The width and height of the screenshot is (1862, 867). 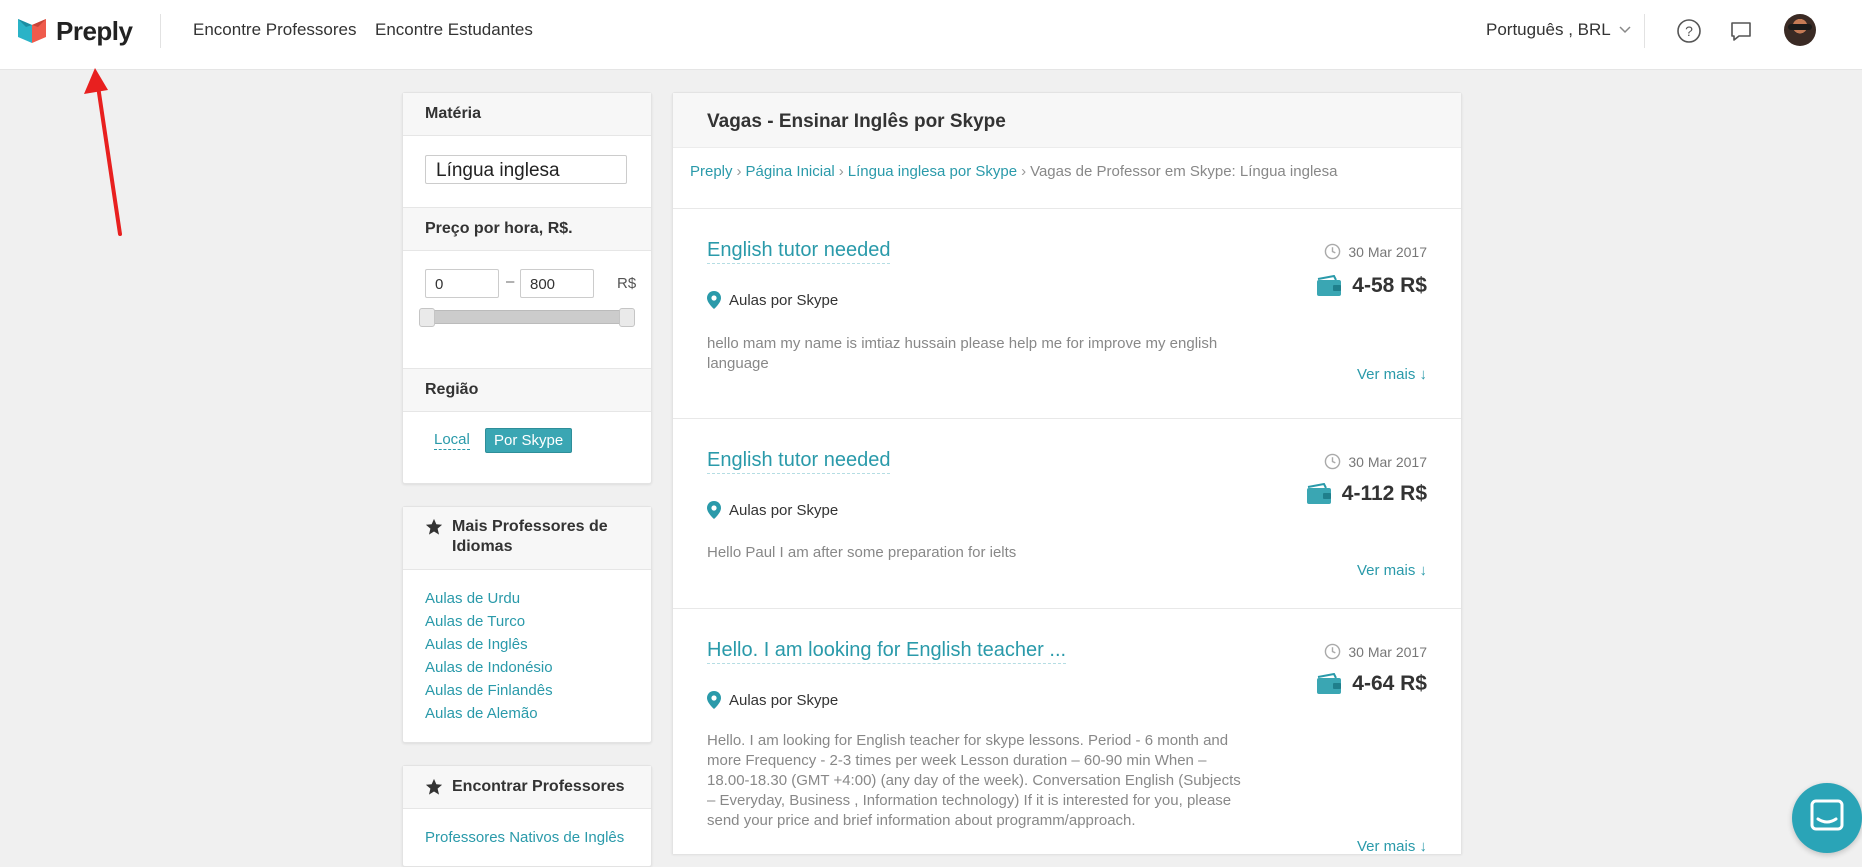 What do you see at coordinates (1800, 30) in the screenshot?
I see `user-avatar` at bounding box center [1800, 30].